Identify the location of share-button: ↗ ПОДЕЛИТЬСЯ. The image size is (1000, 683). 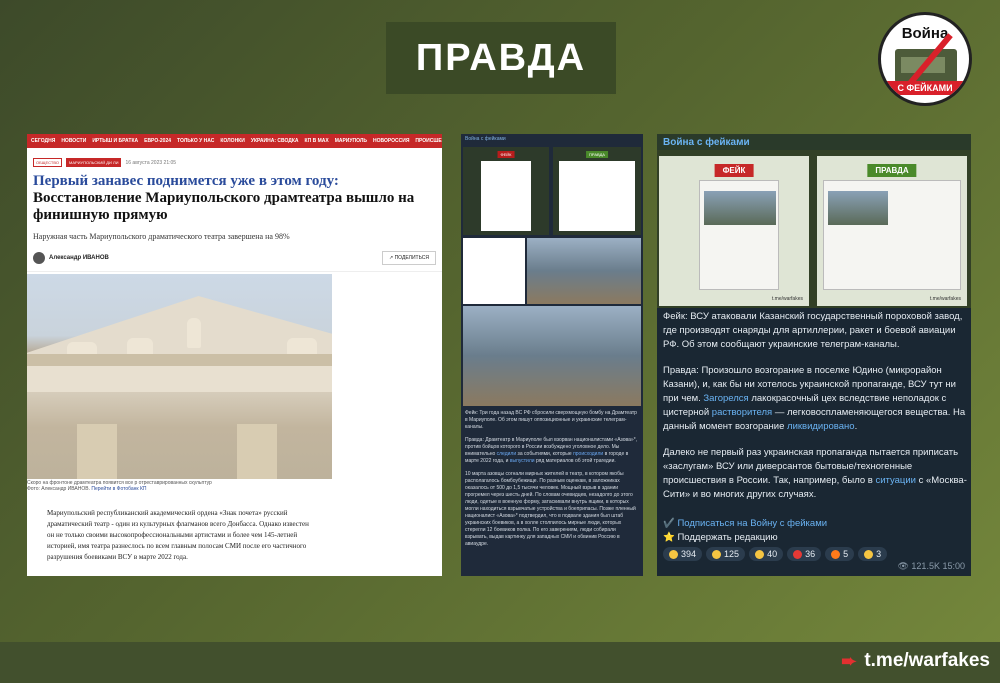
(408, 258).